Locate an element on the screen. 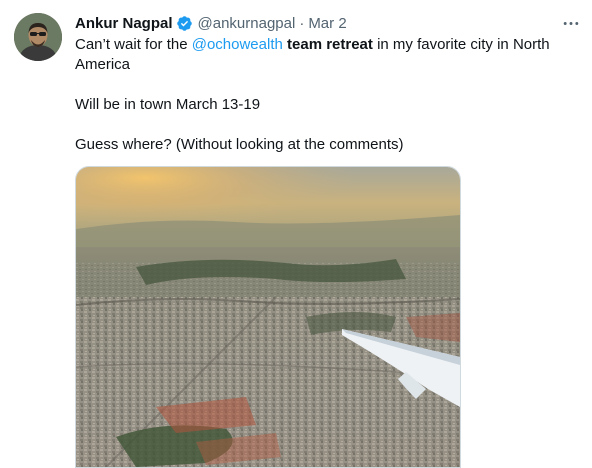  tweet-date: Mar 2 is located at coordinates (327, 23).